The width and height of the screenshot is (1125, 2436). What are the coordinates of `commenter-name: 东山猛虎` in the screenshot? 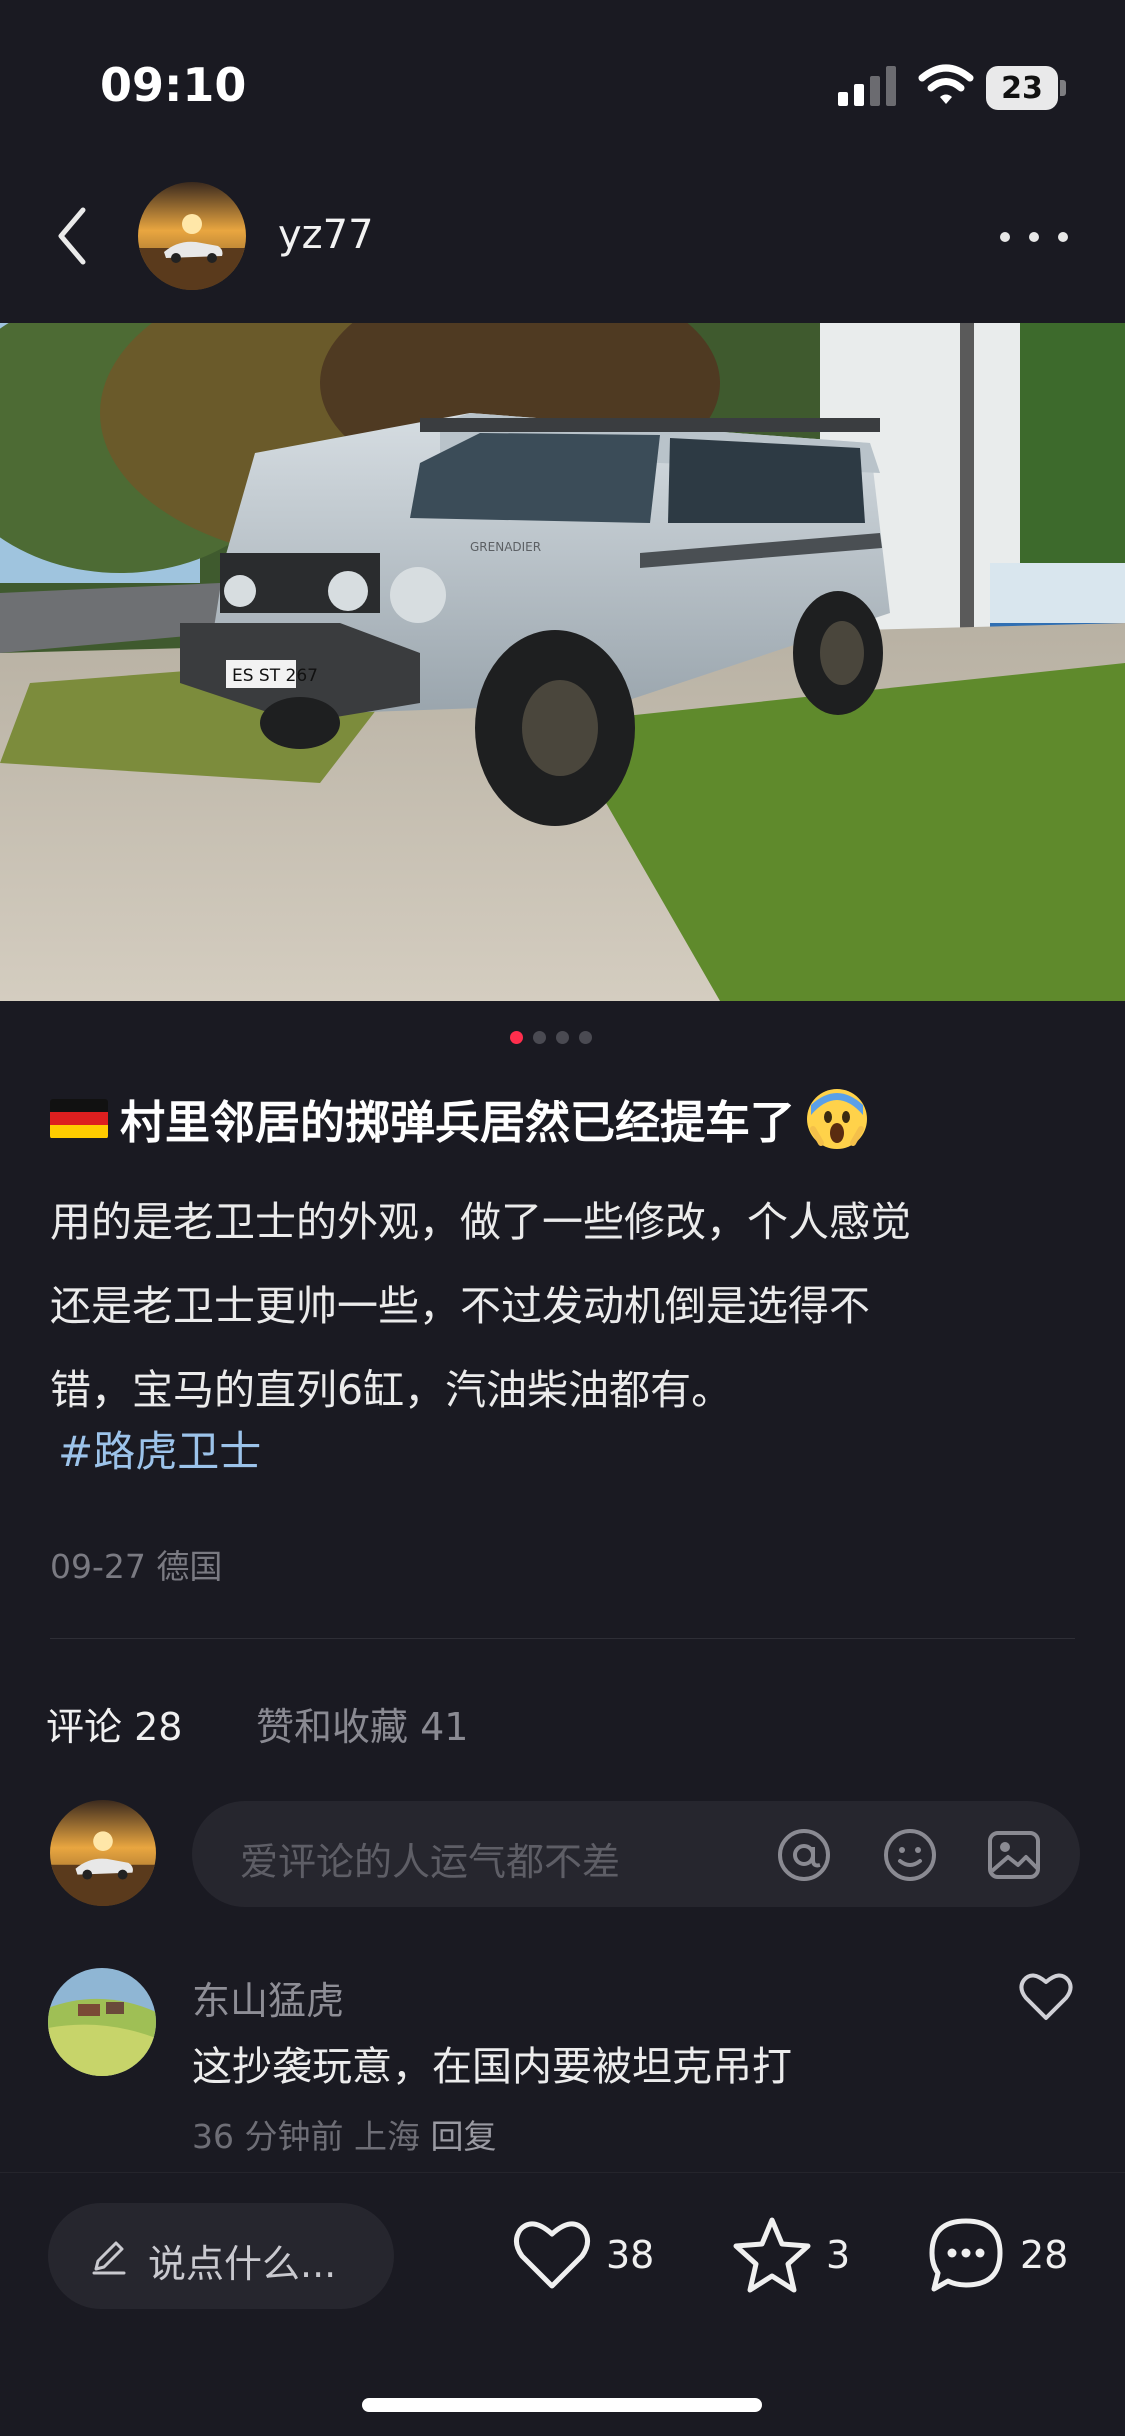 It's located at (268, 1997).